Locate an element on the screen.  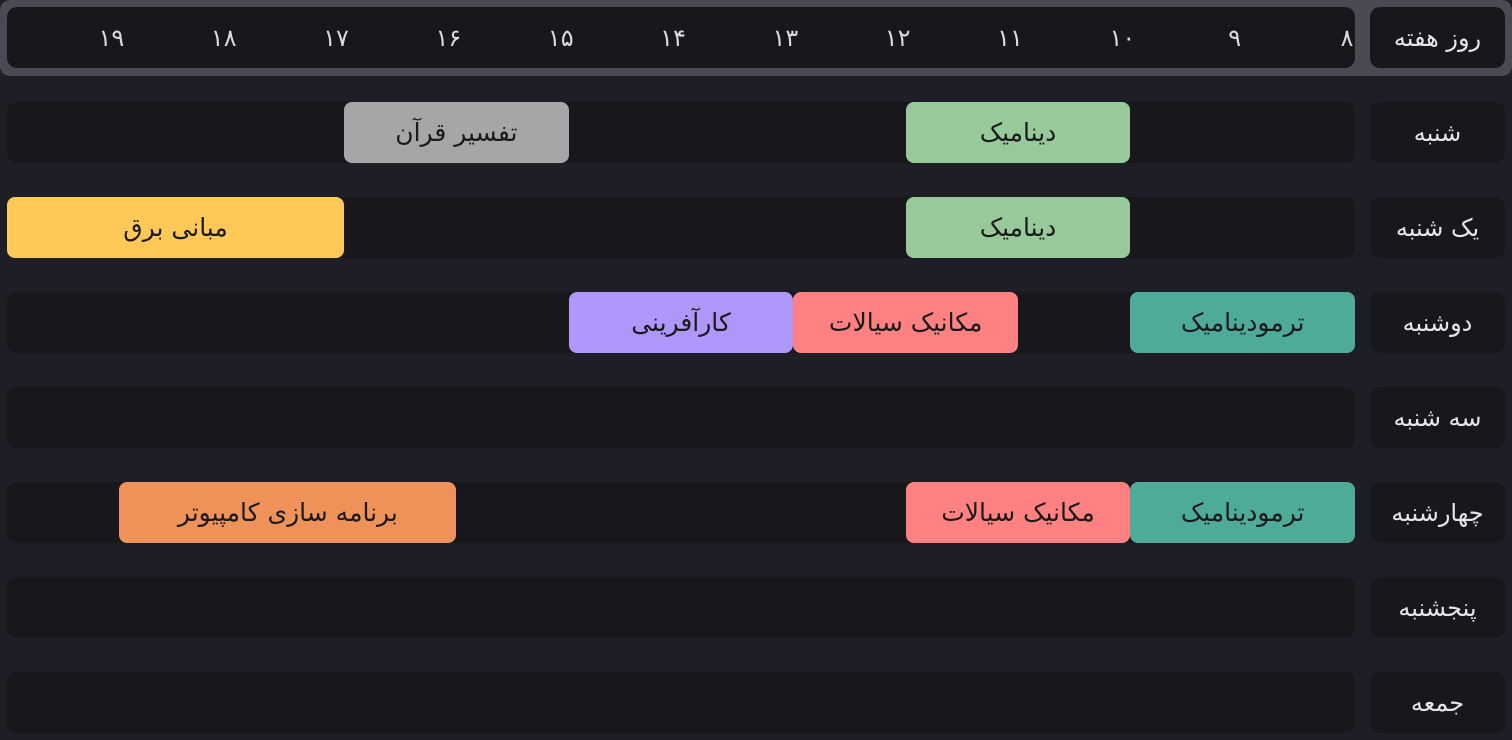
day-label: چهارشنبه is located at coordinates (1437, 512).